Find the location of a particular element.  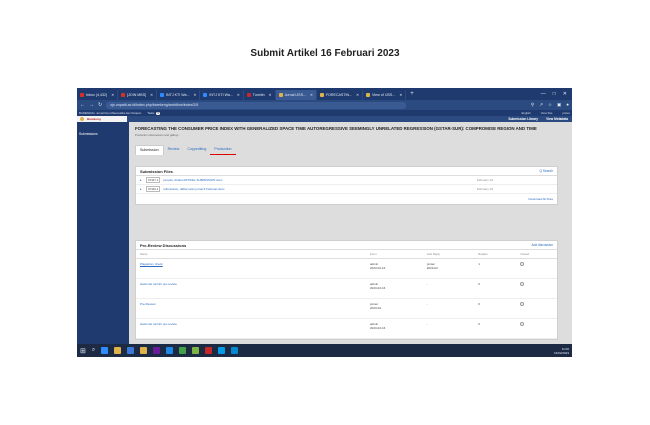

search-icon: ⚲ is located at coordinates (532, 105).